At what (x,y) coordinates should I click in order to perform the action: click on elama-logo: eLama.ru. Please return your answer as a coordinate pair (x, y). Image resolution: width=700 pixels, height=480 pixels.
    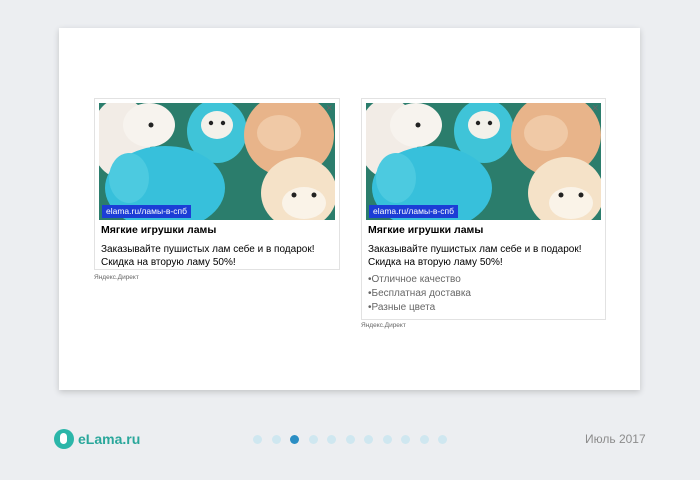
    Looking at the image, I should click on (97, 439).